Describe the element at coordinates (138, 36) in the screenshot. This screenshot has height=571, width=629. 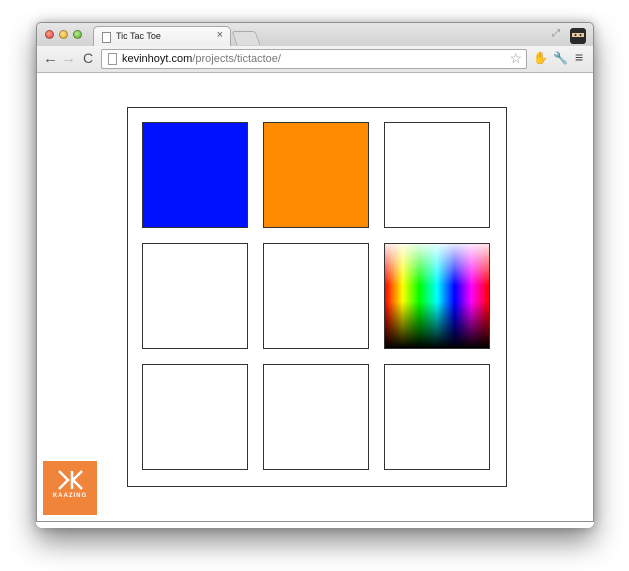
I see `tab-title: Tic Tac Toe` at that location.